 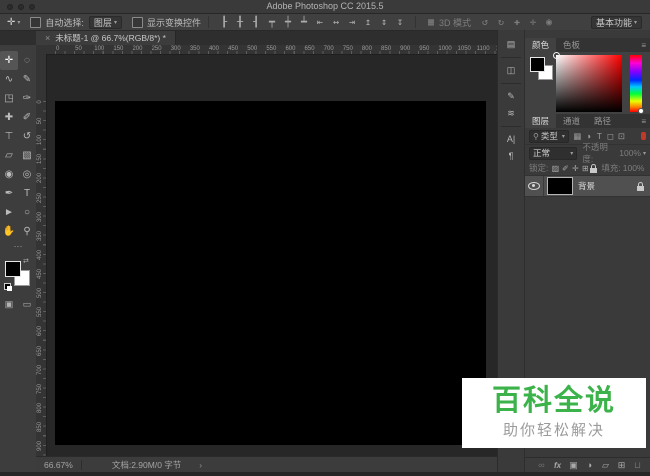 I want to click on close-tab-icon: ×, so click(x=47, y=38).